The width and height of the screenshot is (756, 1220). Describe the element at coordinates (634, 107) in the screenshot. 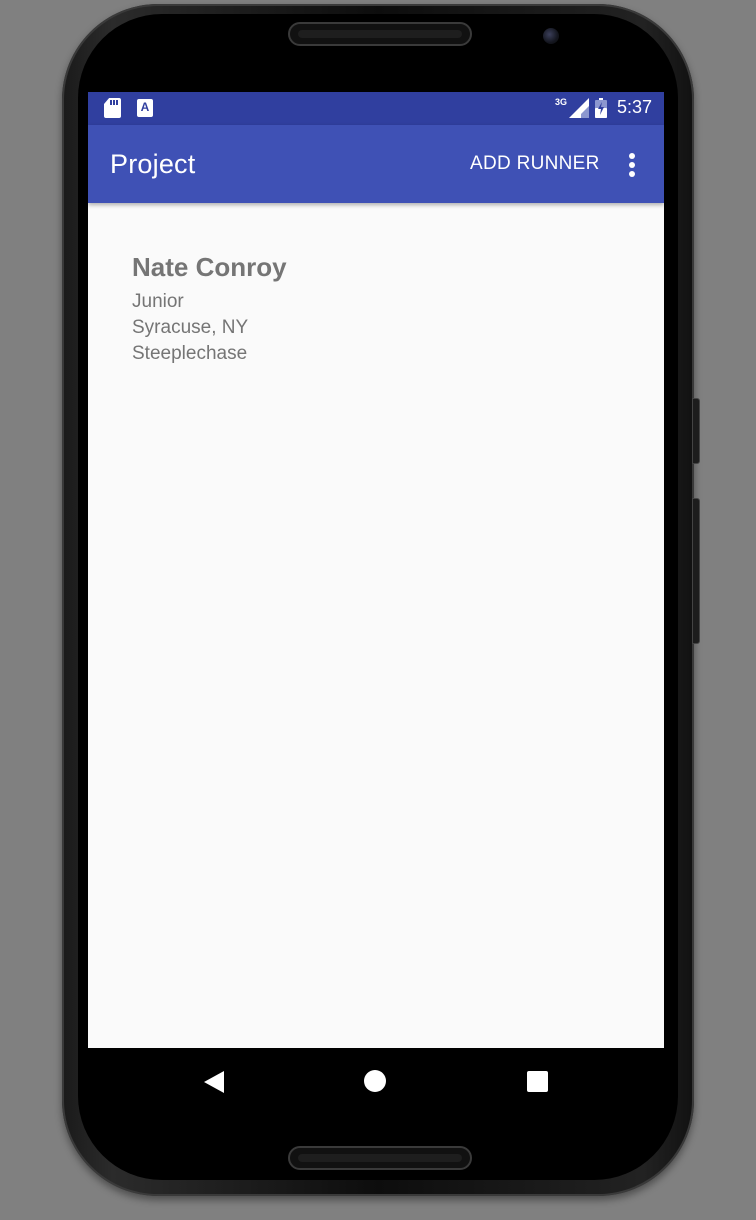

I see `status-clock: 5:37` at that location.